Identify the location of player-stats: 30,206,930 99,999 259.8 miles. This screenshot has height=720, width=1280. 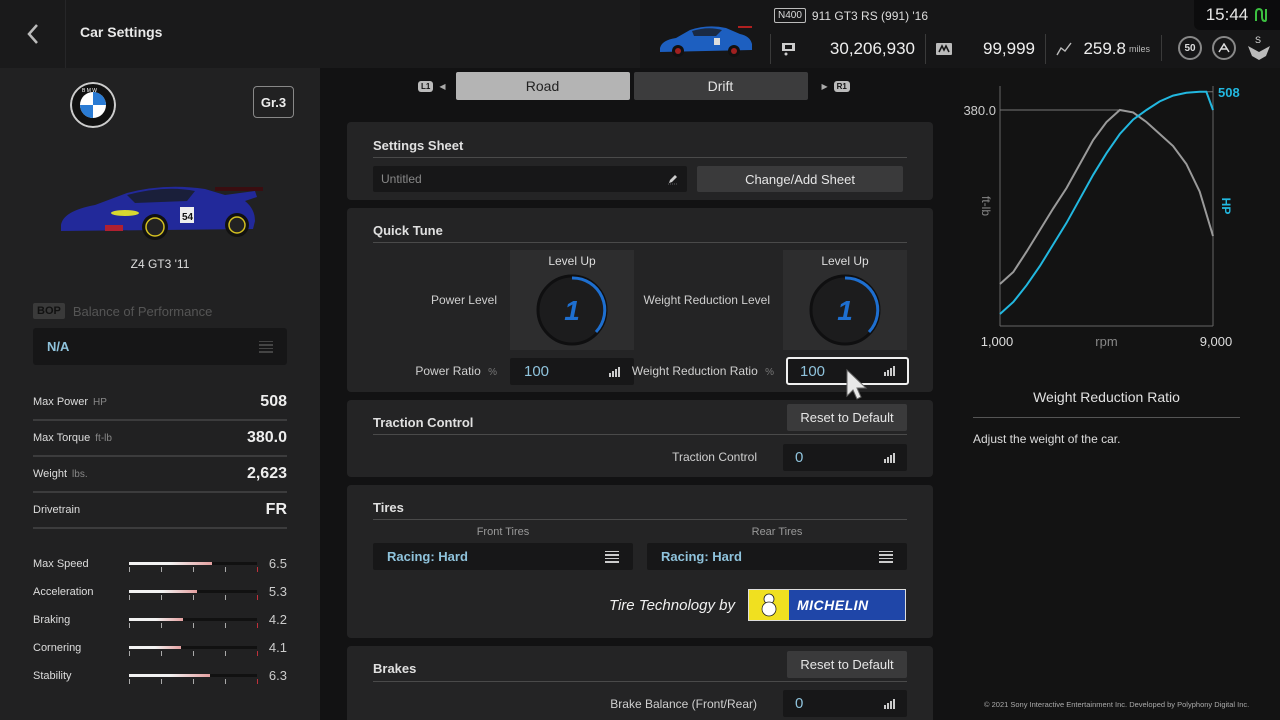
(965, 49).